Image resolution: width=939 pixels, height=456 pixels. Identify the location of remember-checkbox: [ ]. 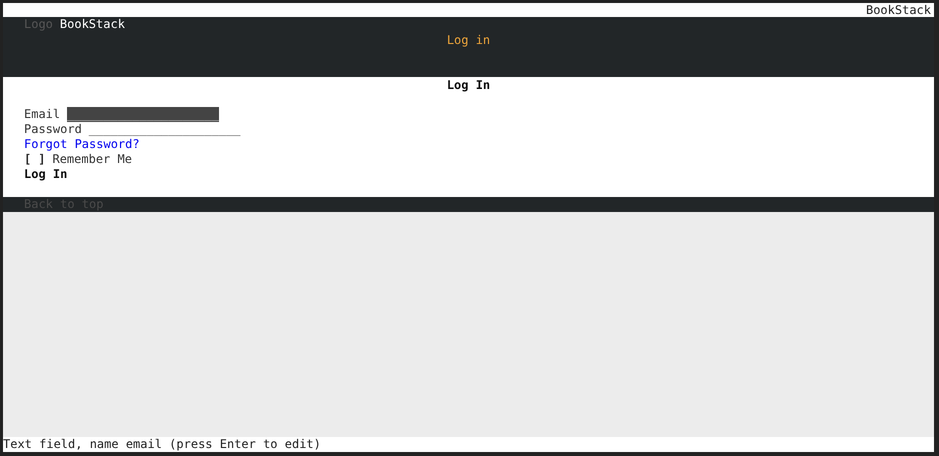
(35, 159).